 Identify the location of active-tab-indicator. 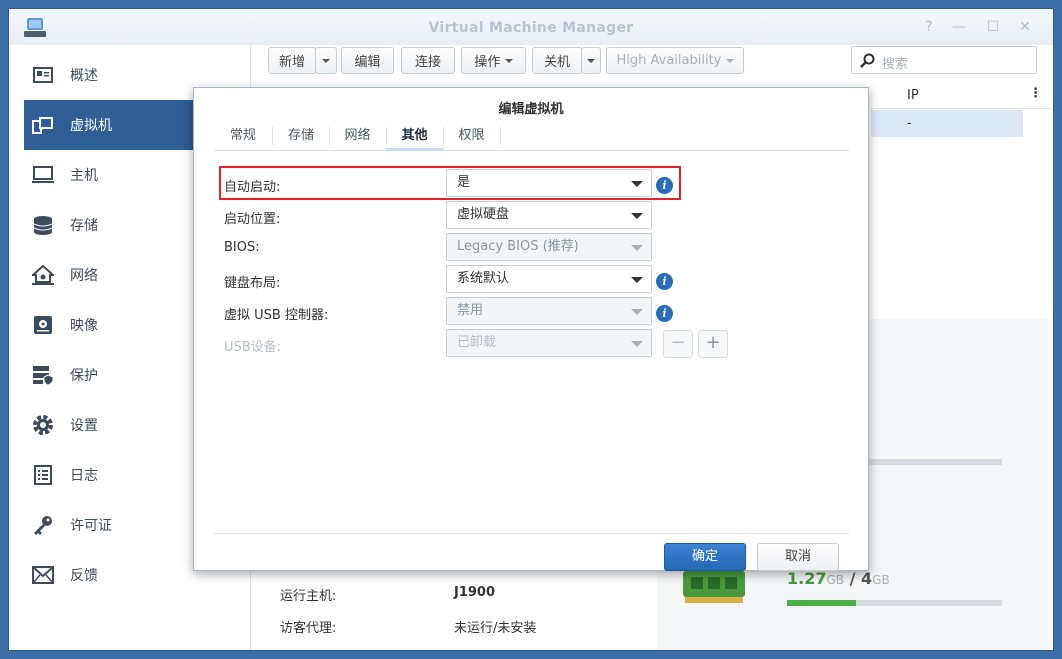
(415, 149).